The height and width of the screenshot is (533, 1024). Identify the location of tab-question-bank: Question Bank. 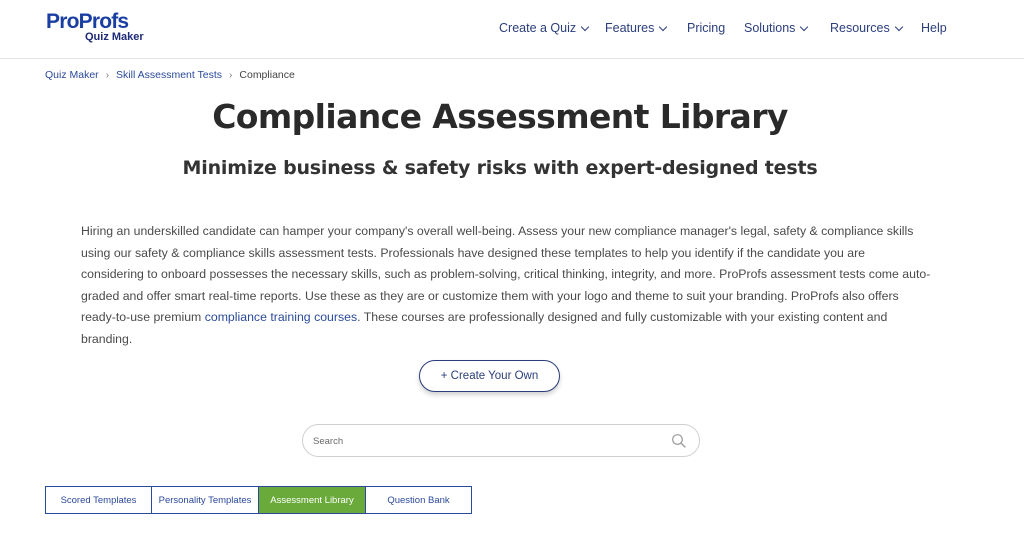
(418, 500).